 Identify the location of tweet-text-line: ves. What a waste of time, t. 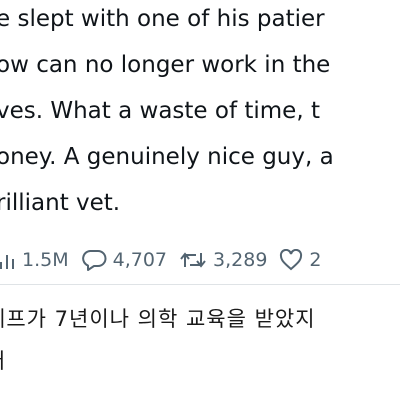
(160, 111).